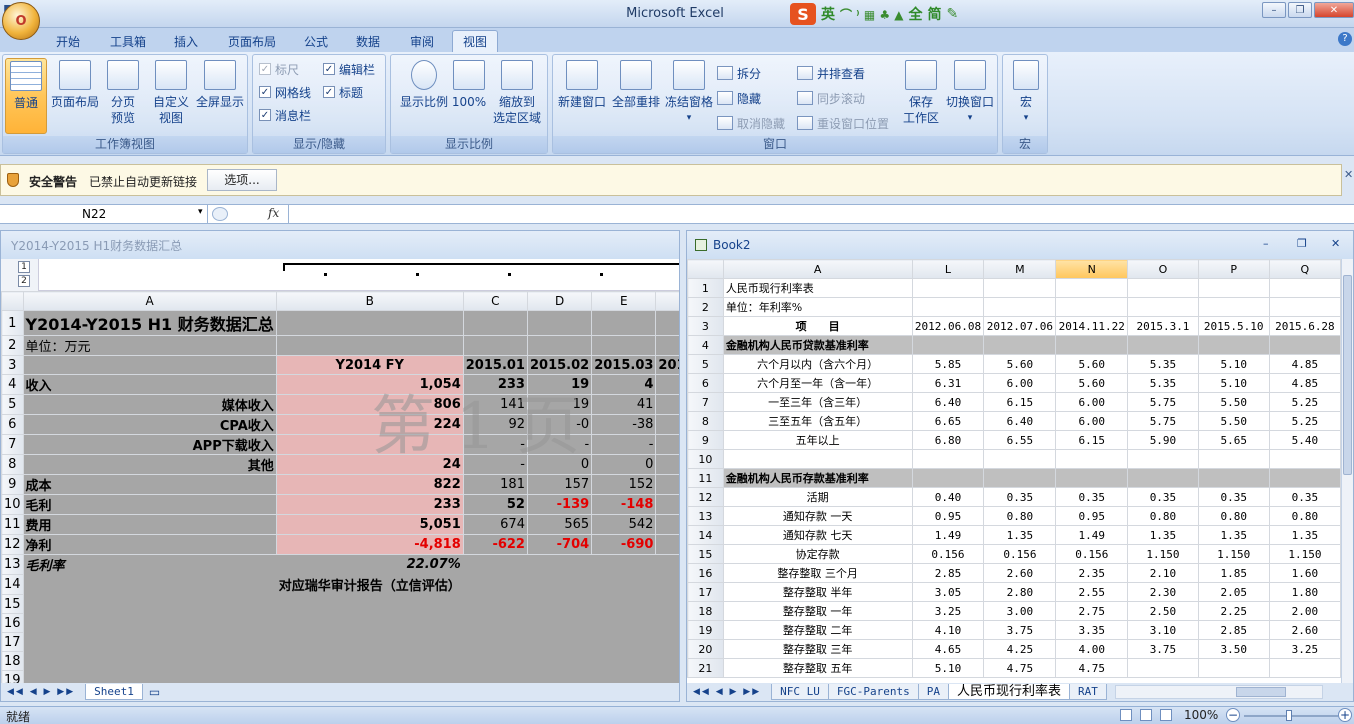 The height and width of the screenshot is (724, 1354). I want to click on cell: 92, so click(495, 424).